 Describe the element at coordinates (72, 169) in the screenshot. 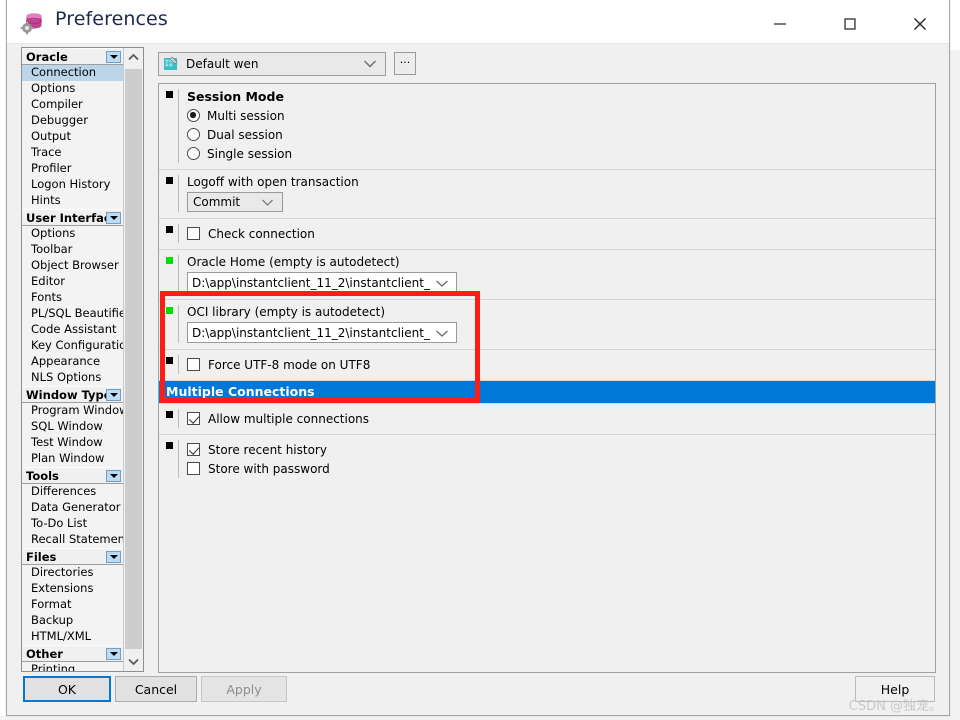

I see `sidebar-item-profiler: Profiler` at that location.